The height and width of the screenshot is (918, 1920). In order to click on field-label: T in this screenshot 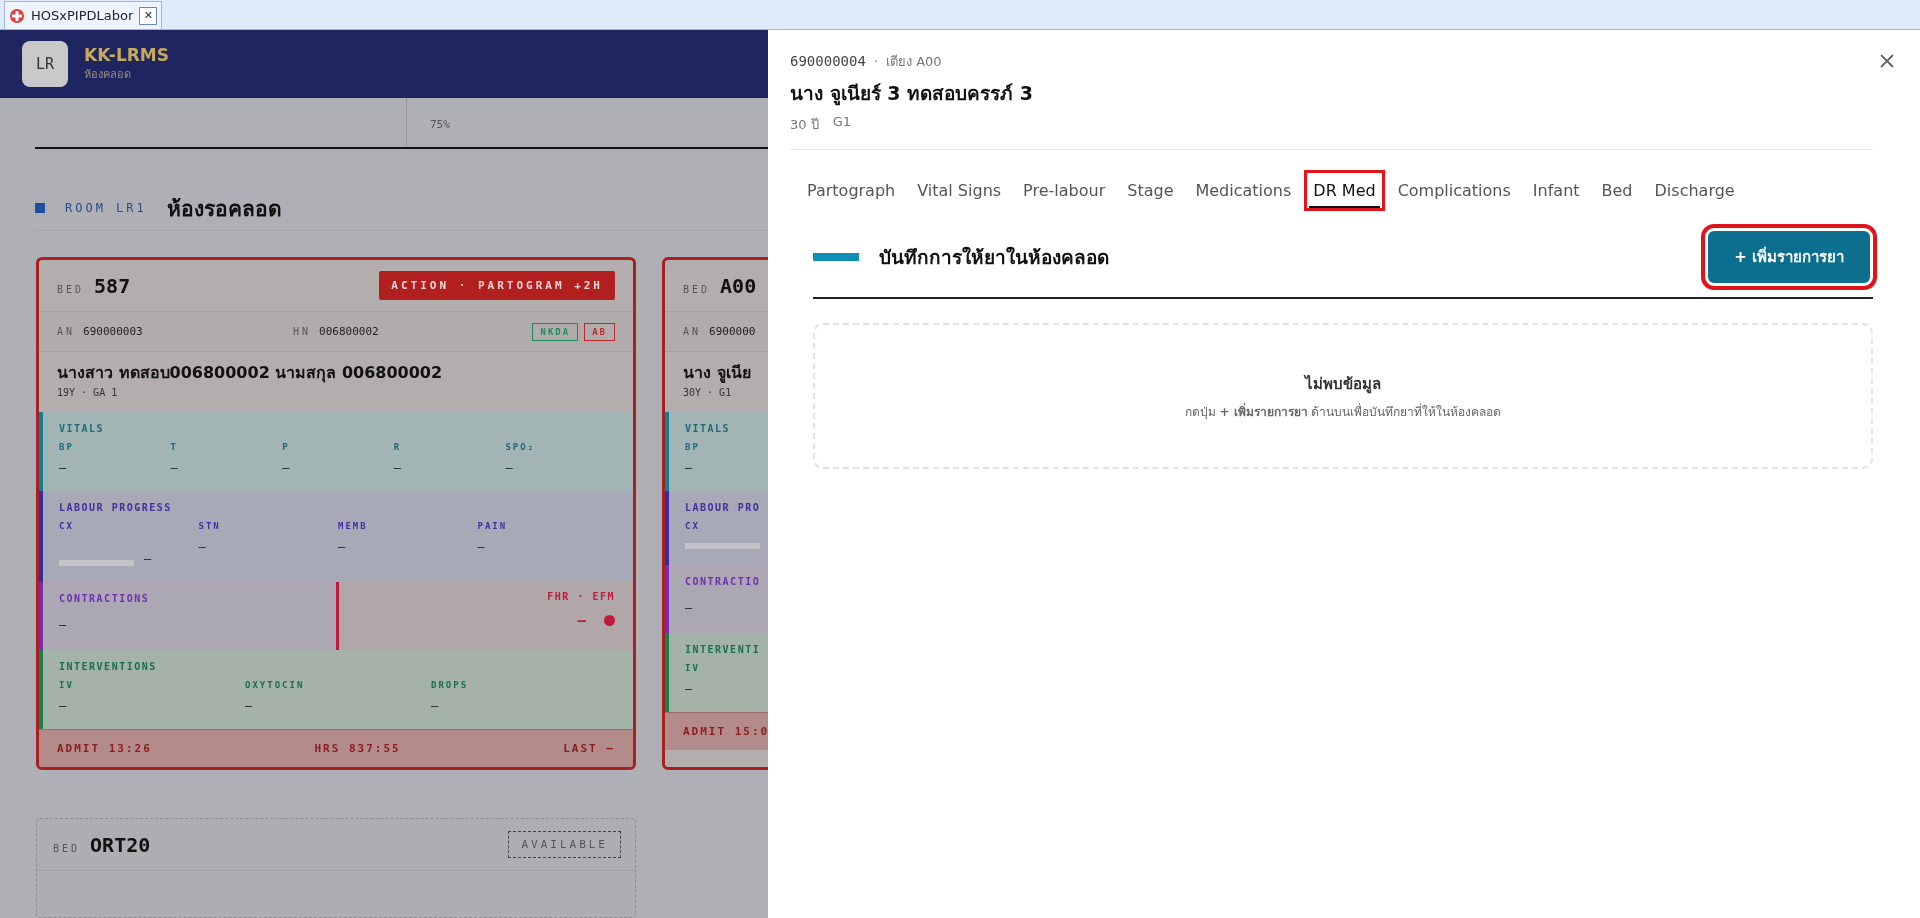, I will do `click(174, 447)`.